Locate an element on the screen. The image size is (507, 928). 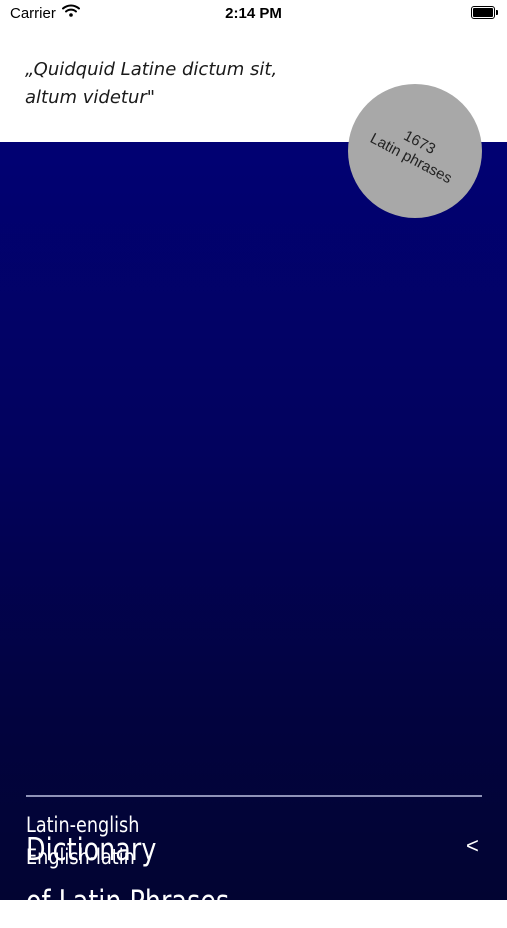
status-bar: Carrier 2:14 PM is located at coordinates (253, 15).